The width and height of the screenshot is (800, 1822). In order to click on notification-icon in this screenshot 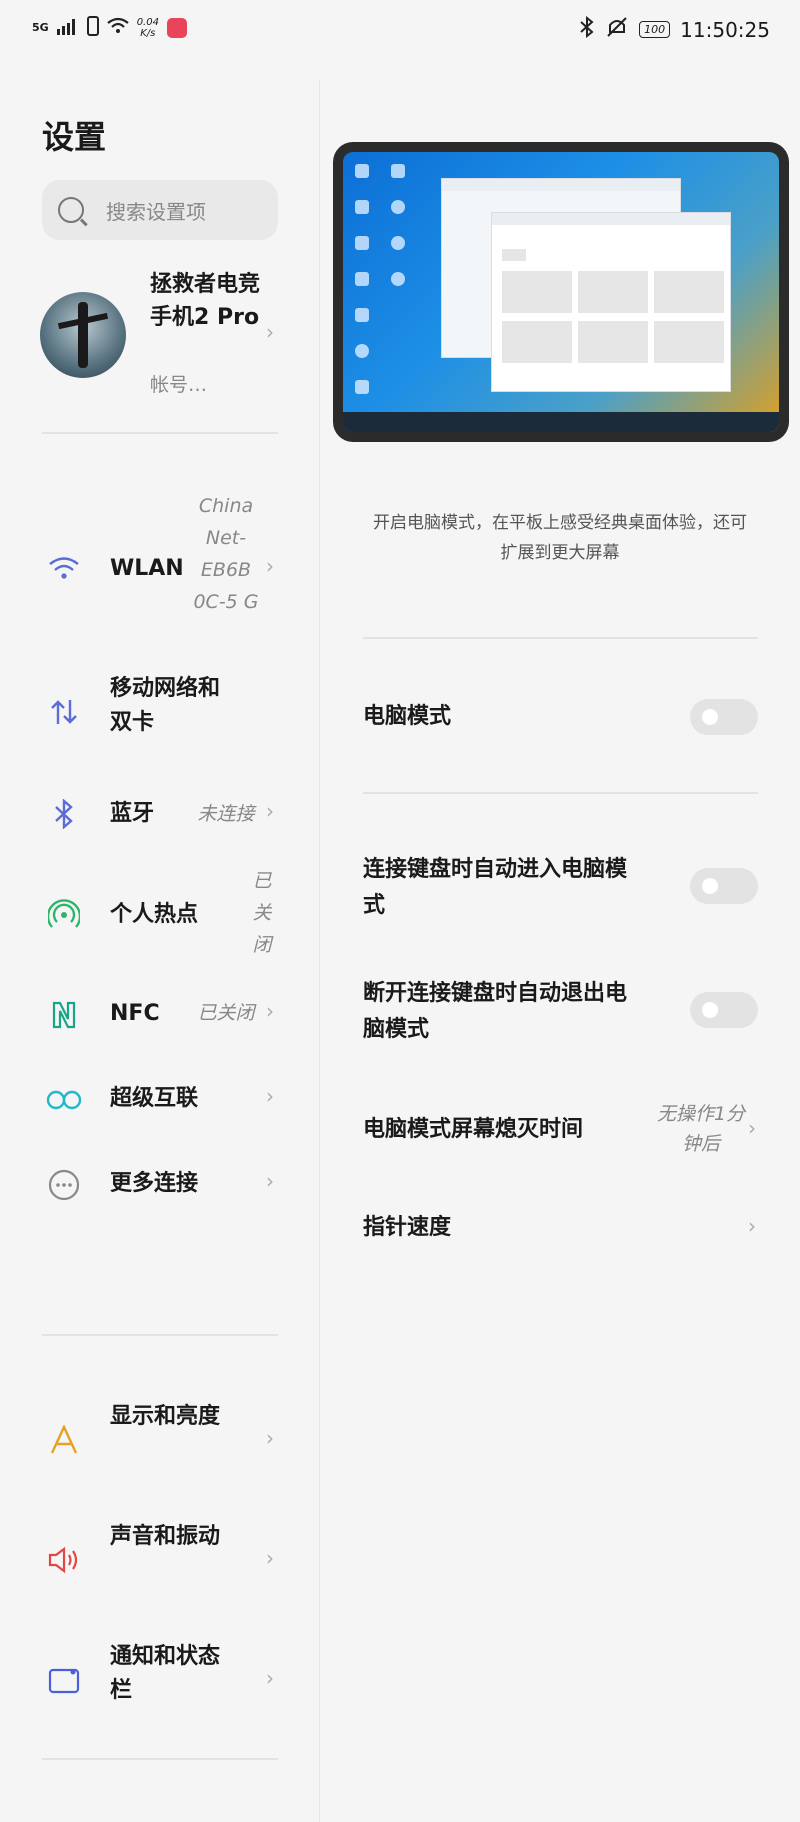, I will do `click(64, 1680)`.